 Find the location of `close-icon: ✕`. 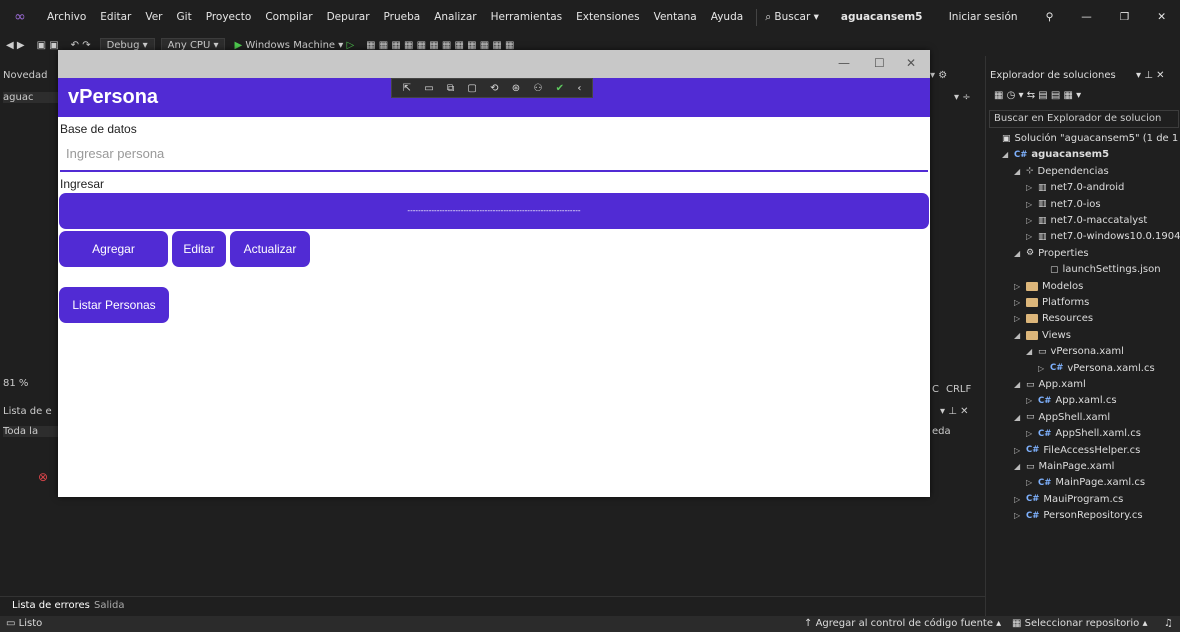

close-icon: ✕ is located at coordinates (1161, 17).